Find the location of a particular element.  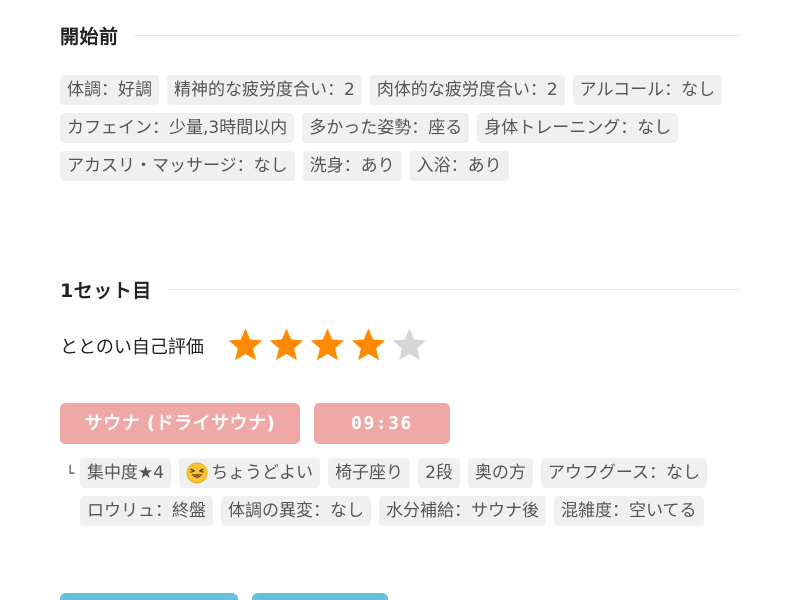

tag-text: 2段 is located at coordinates (439, 473).